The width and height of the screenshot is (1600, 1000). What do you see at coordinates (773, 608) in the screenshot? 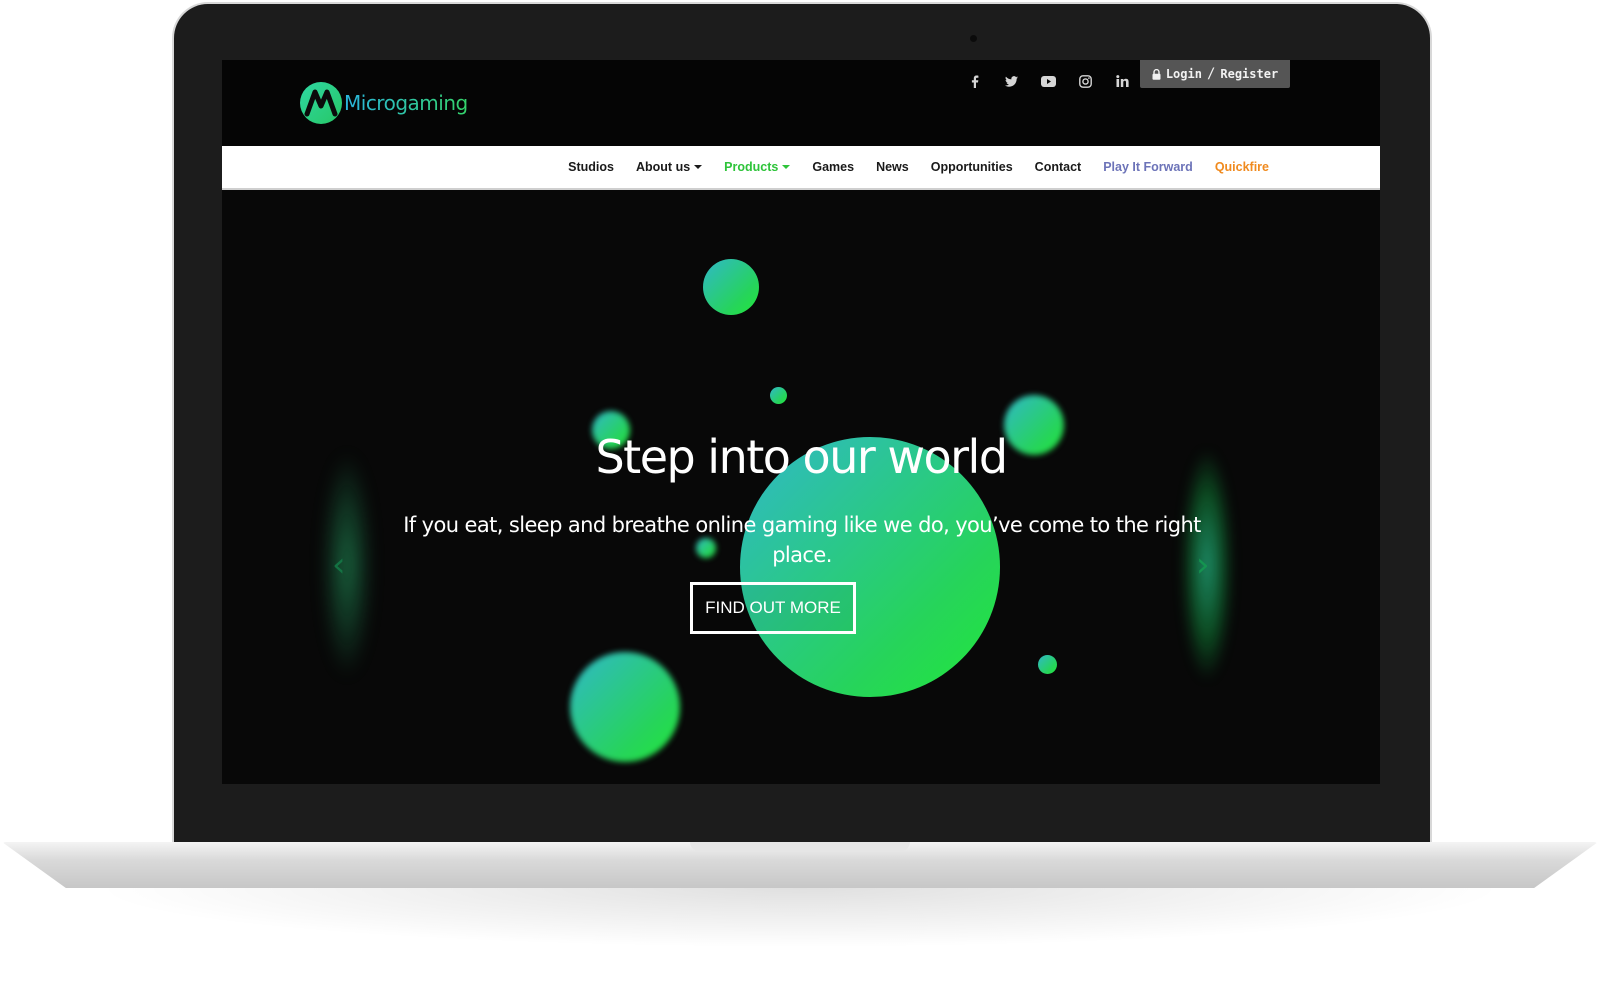
I see `find-out-more-button: FIND OUT MORE` at bounding box center [773, 608].